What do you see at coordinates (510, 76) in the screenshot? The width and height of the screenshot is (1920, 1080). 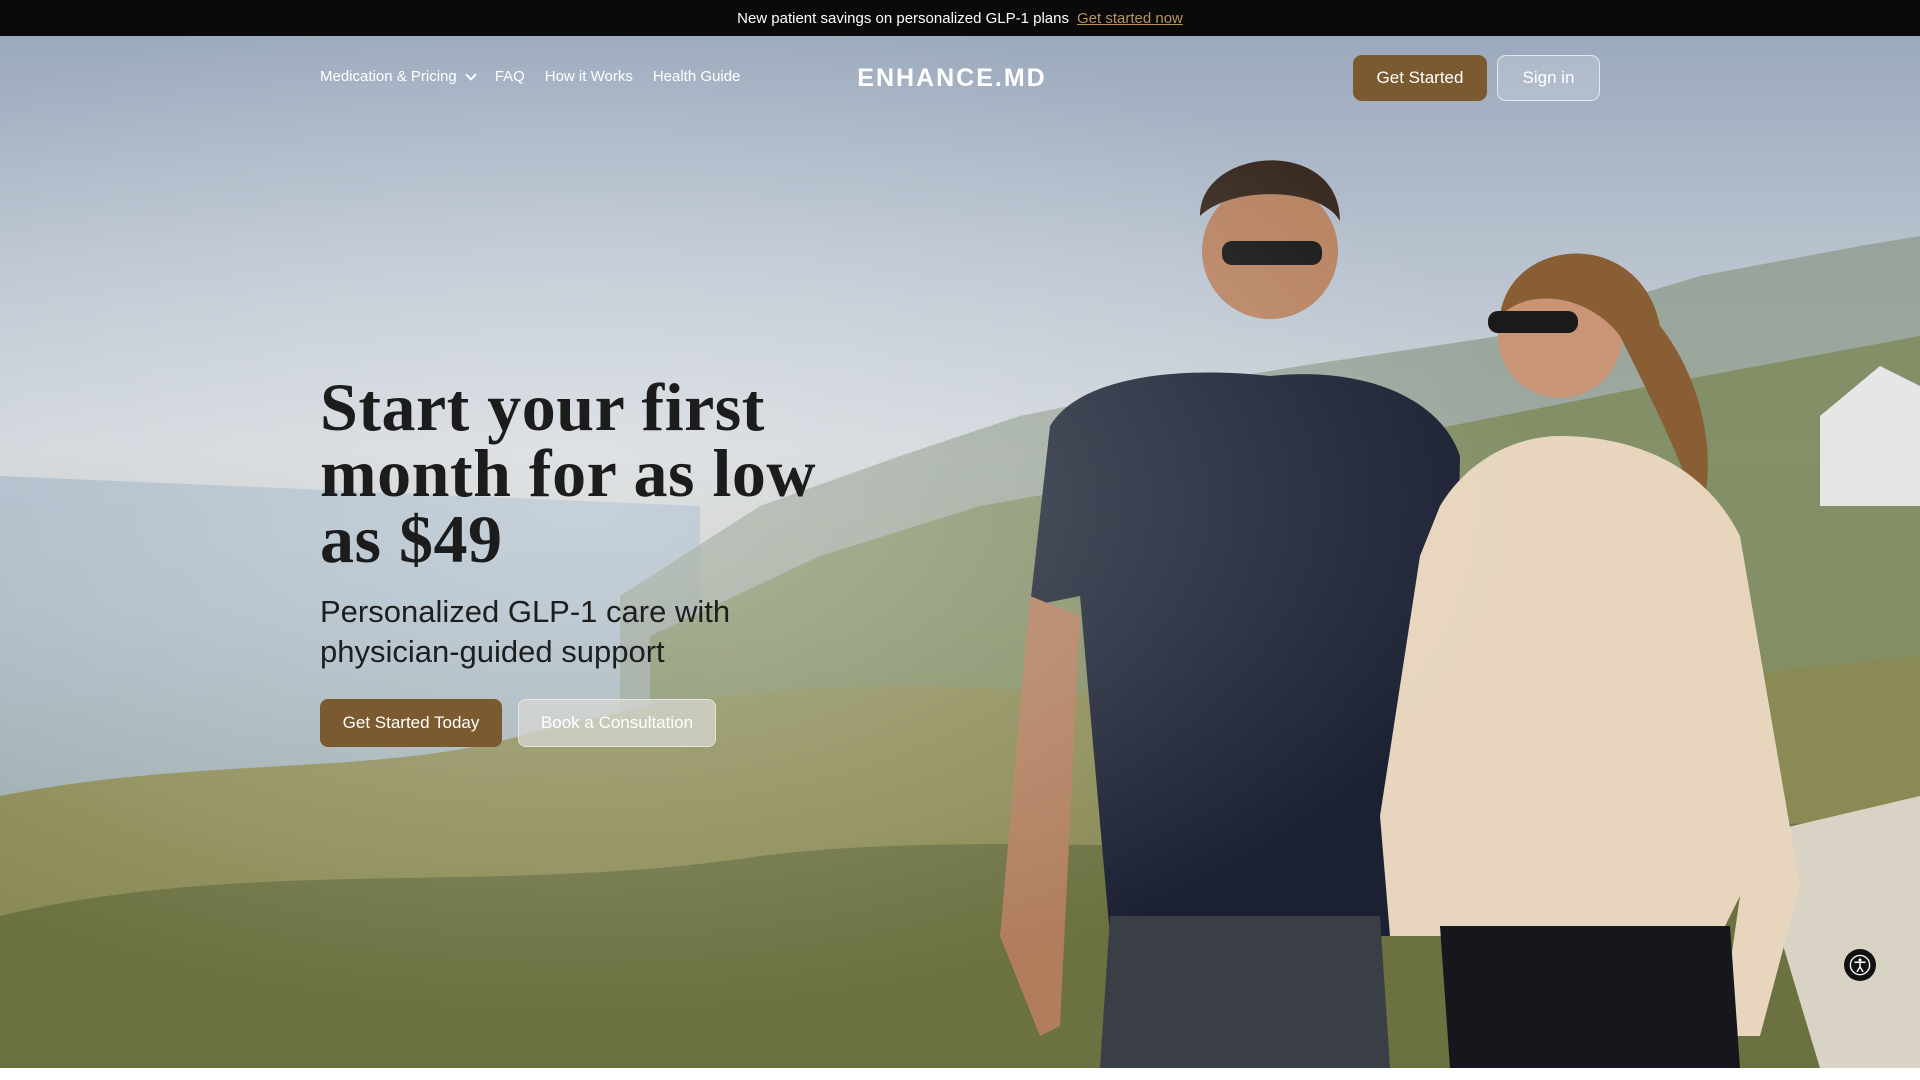 I see `nav-faq: FAQ` at bounding box center [510, 76].